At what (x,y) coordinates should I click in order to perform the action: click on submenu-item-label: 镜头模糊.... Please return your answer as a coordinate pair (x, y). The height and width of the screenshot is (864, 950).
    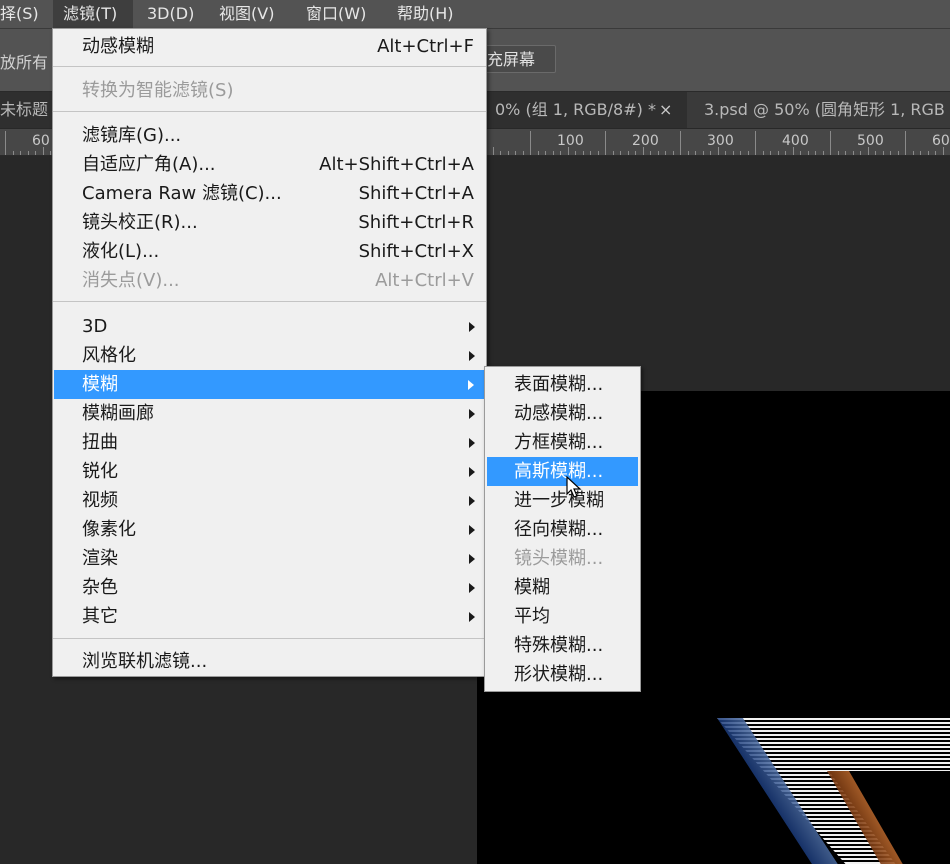
    Looking at the image, I should click on (559, 558).